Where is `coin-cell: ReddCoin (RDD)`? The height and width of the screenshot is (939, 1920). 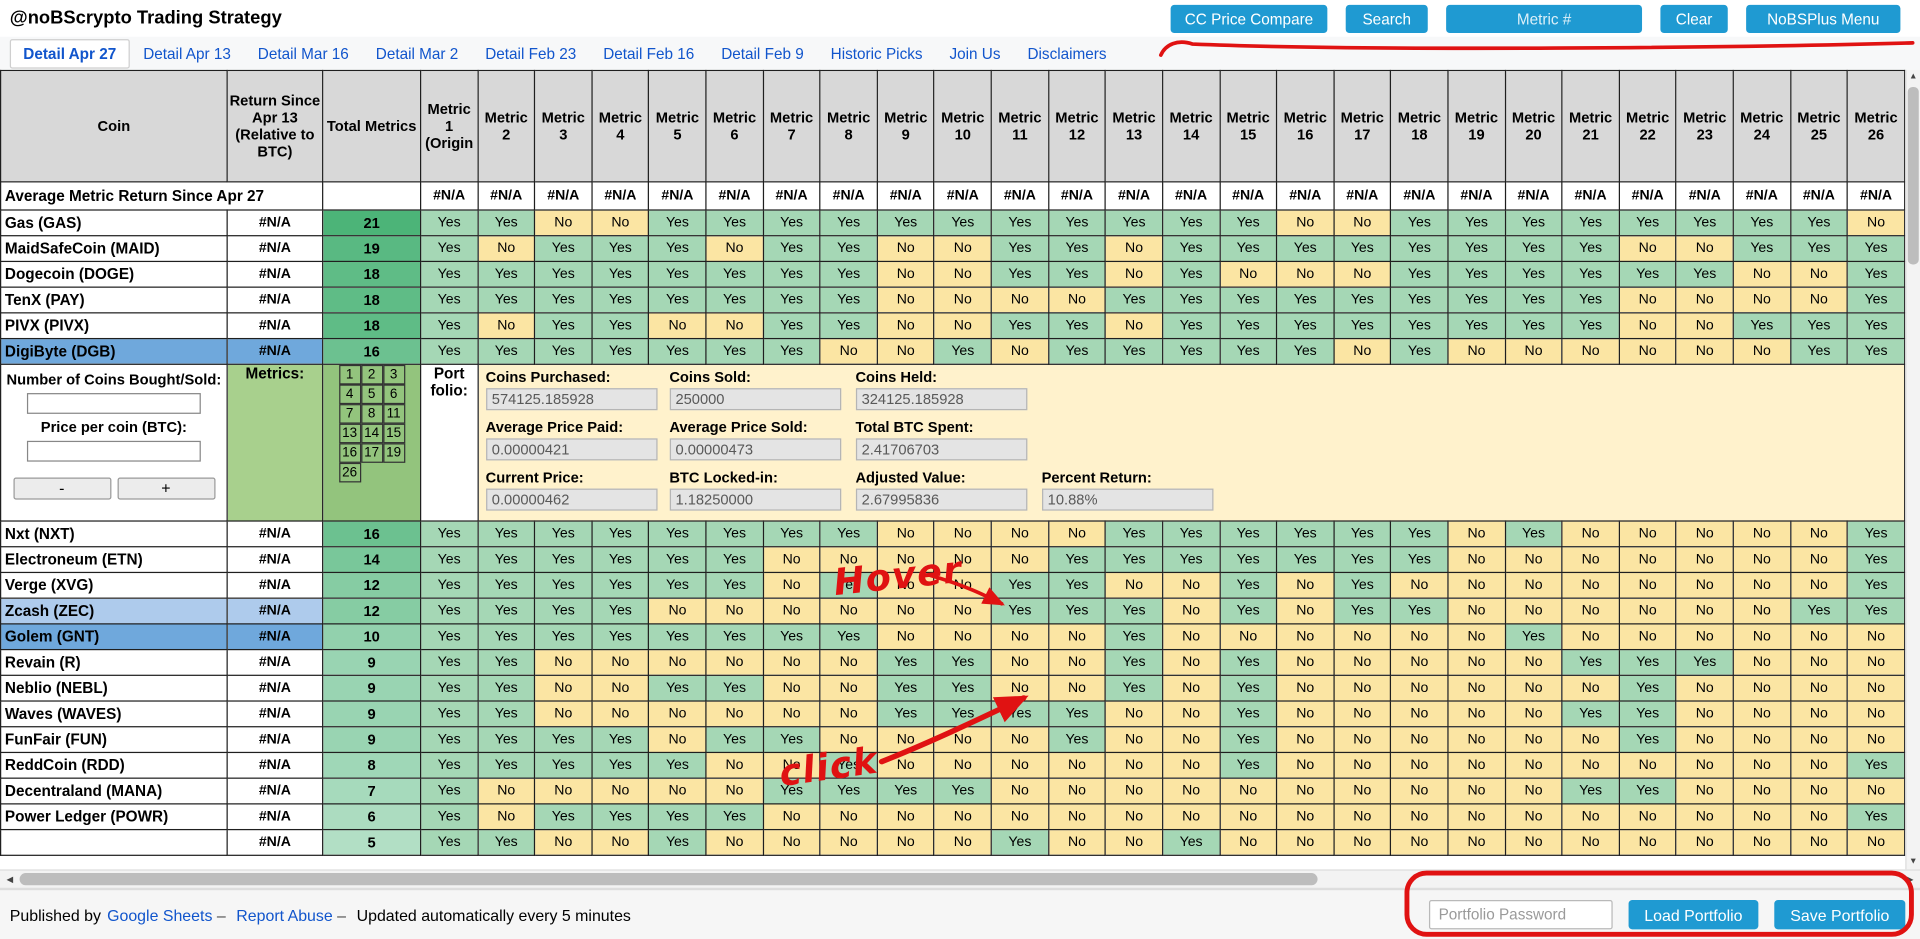 coin-cell: ReddCoin (RDD) is located at coordinates (114, 765).